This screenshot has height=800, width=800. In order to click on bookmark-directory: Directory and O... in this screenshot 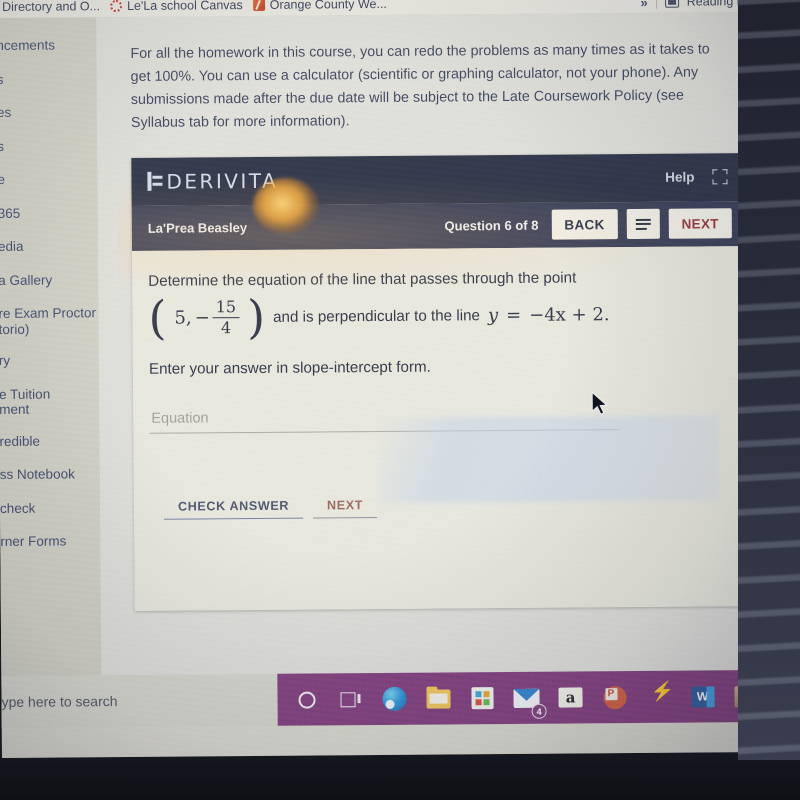, I will do `click(51, 7)`.